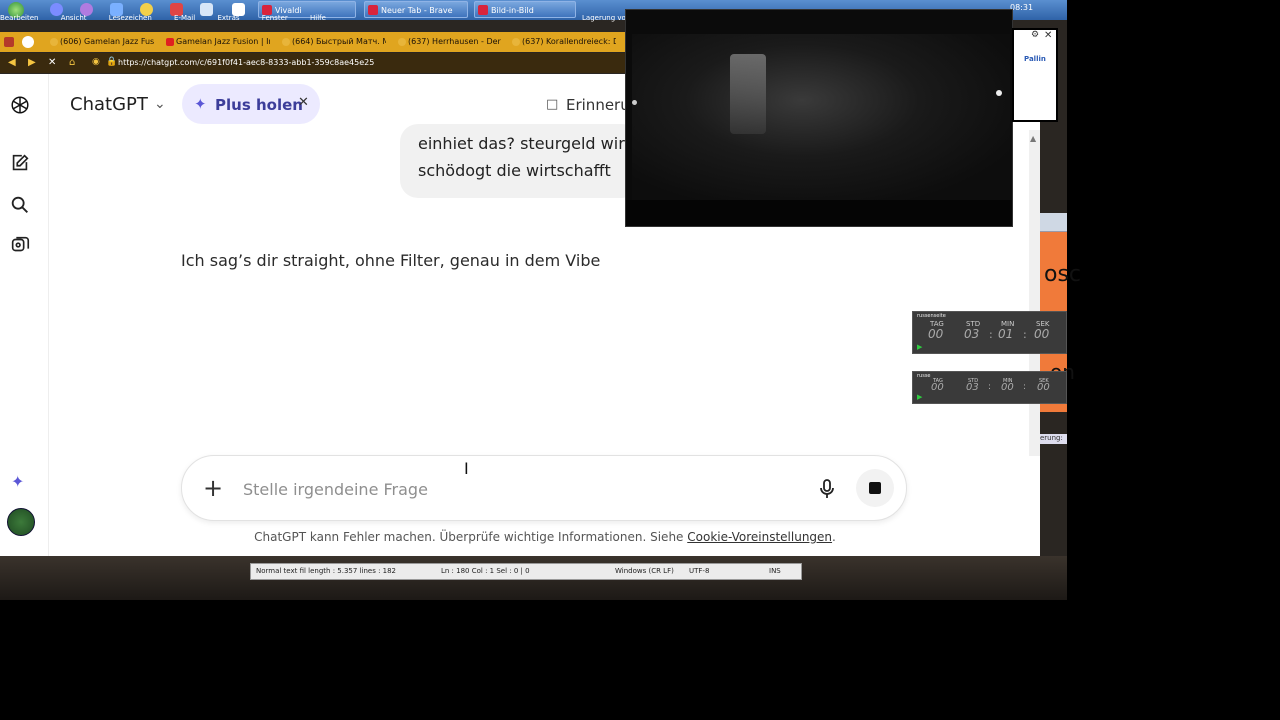  Describe the element at coordinates (1006, 334) in the screenshot. I see `timer-minutes: 01` at that location.